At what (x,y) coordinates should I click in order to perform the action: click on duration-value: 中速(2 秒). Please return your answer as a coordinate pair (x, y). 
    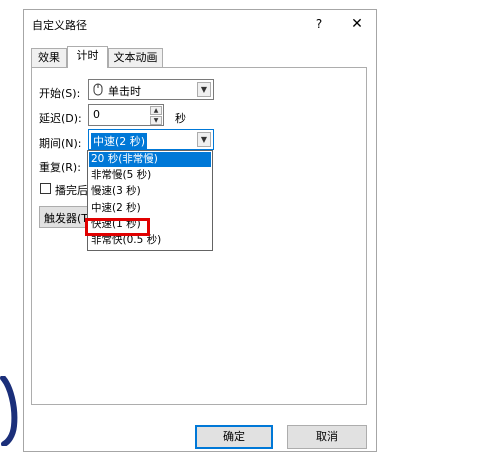
    Looking at the image, I should click on (119, 141).